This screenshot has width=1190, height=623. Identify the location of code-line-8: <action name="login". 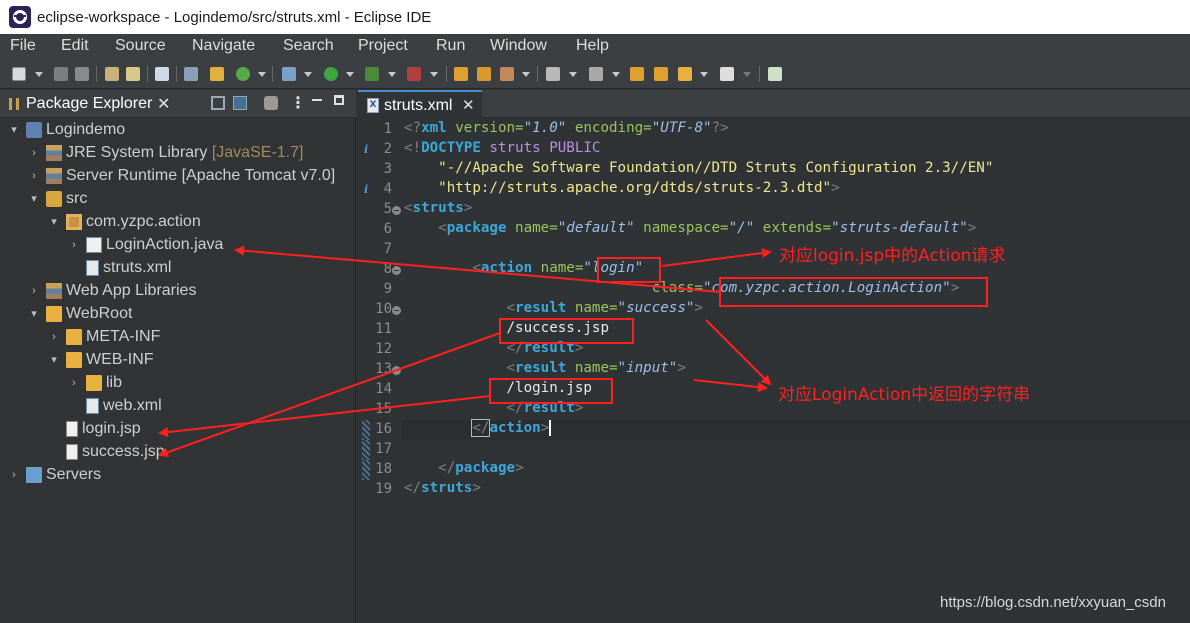
(523, 268).